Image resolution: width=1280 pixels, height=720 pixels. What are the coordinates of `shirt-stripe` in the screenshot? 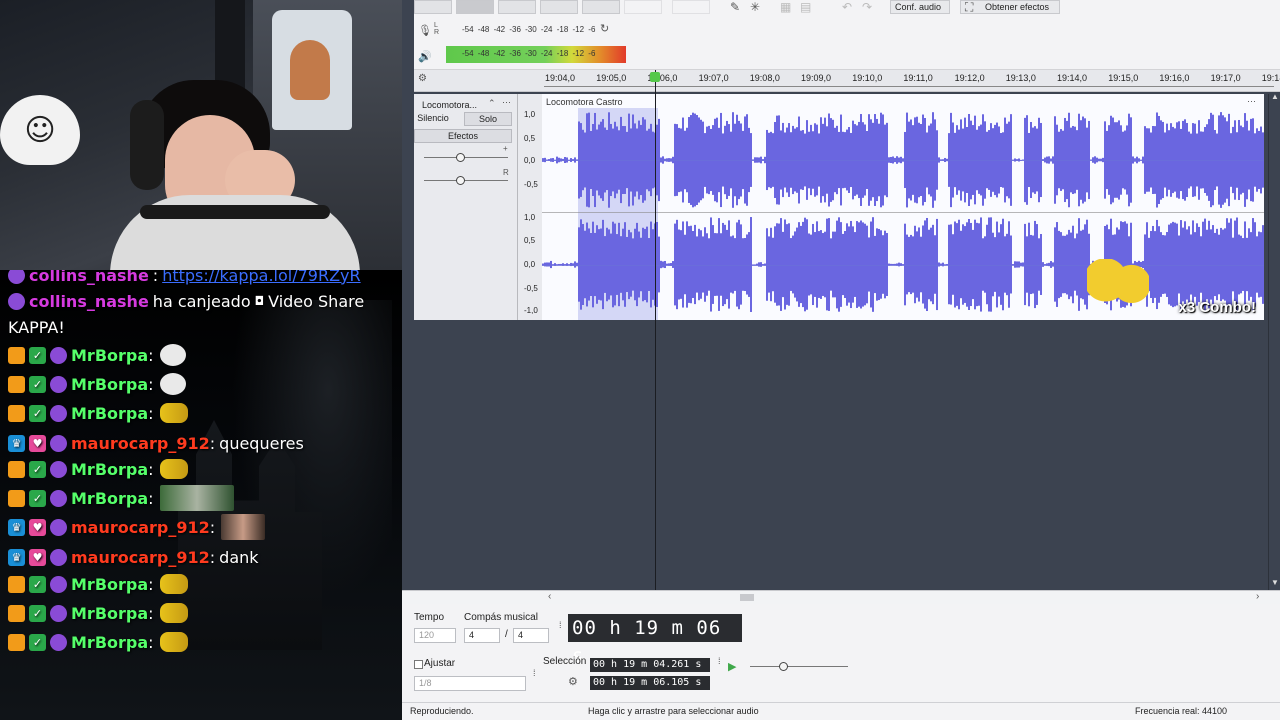 It's located at (235, 212).